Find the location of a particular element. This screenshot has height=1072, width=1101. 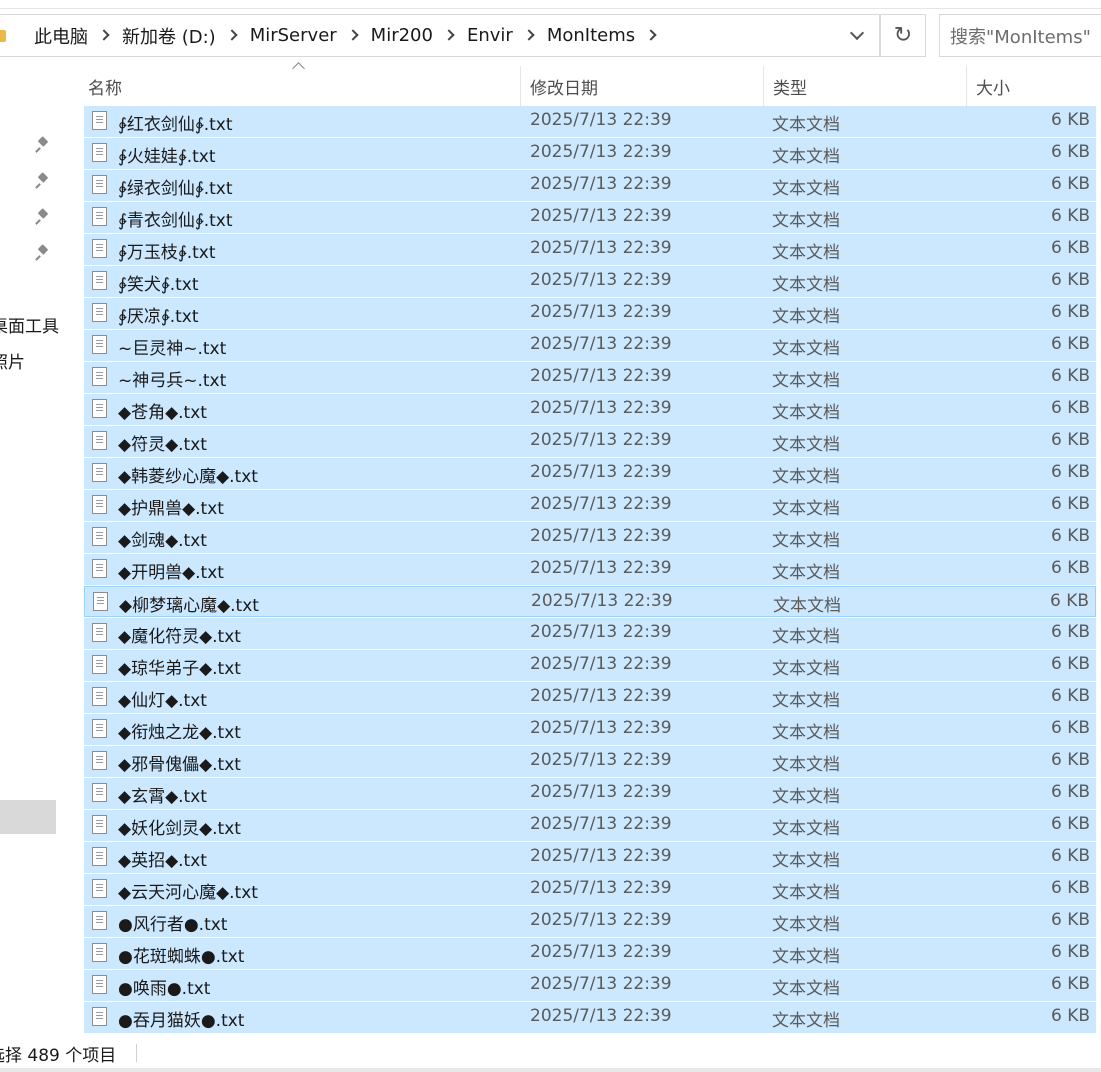

table-row: ◆柳梦璃心魔◆.txt 2025/7/13 22:39 文本文档 6 KB is located at coordinates (590, 601).